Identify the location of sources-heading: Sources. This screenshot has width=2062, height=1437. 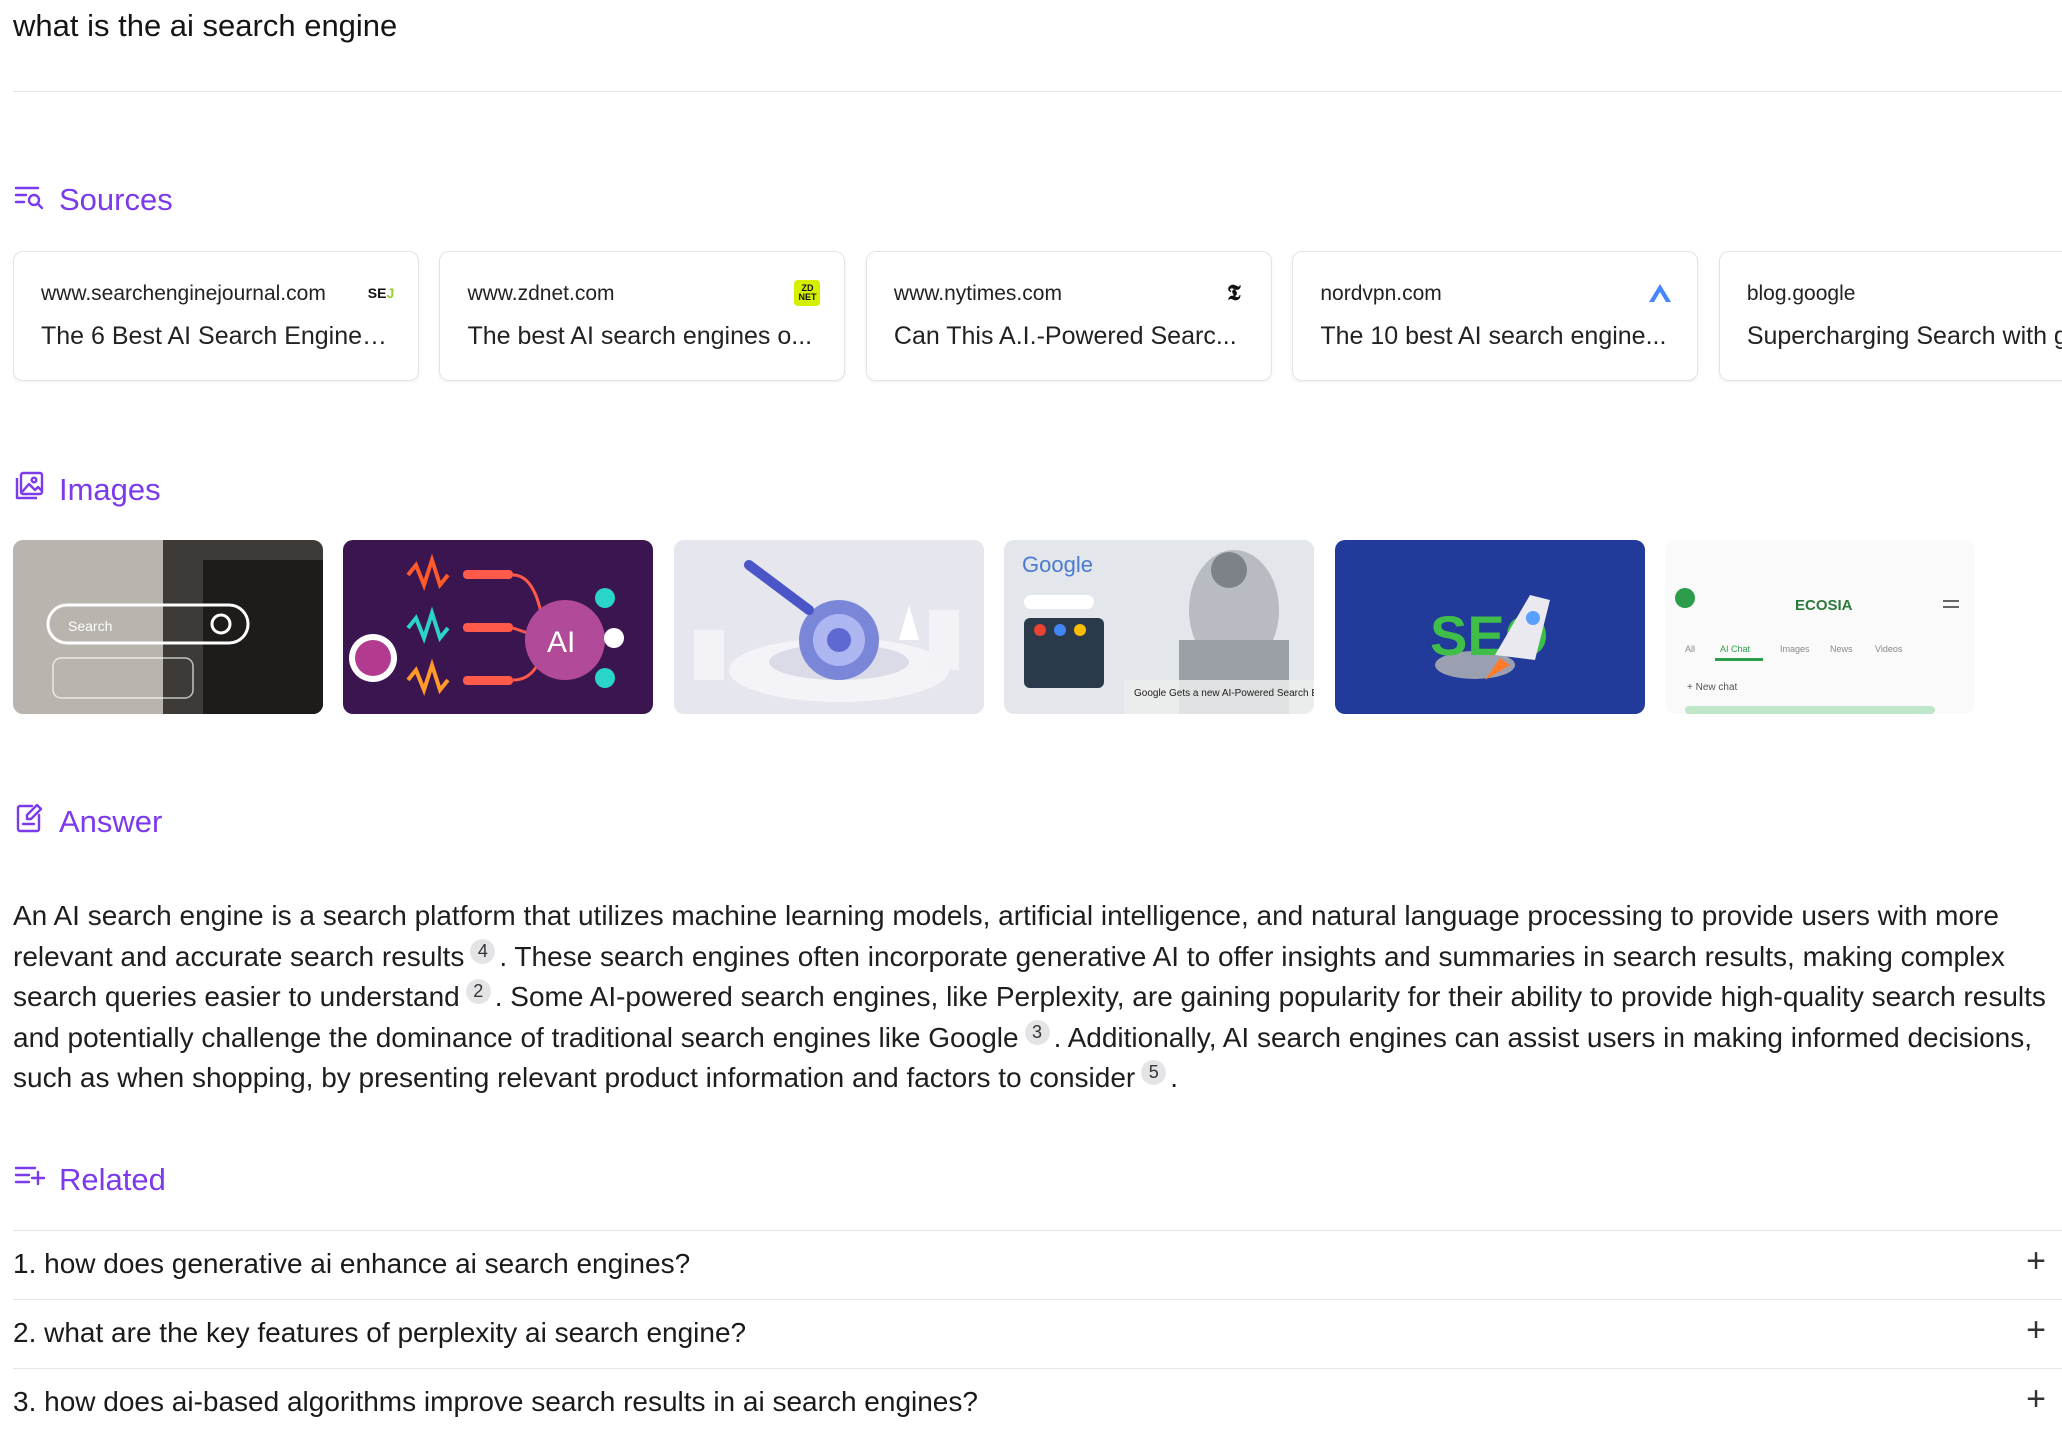
(93, 200).